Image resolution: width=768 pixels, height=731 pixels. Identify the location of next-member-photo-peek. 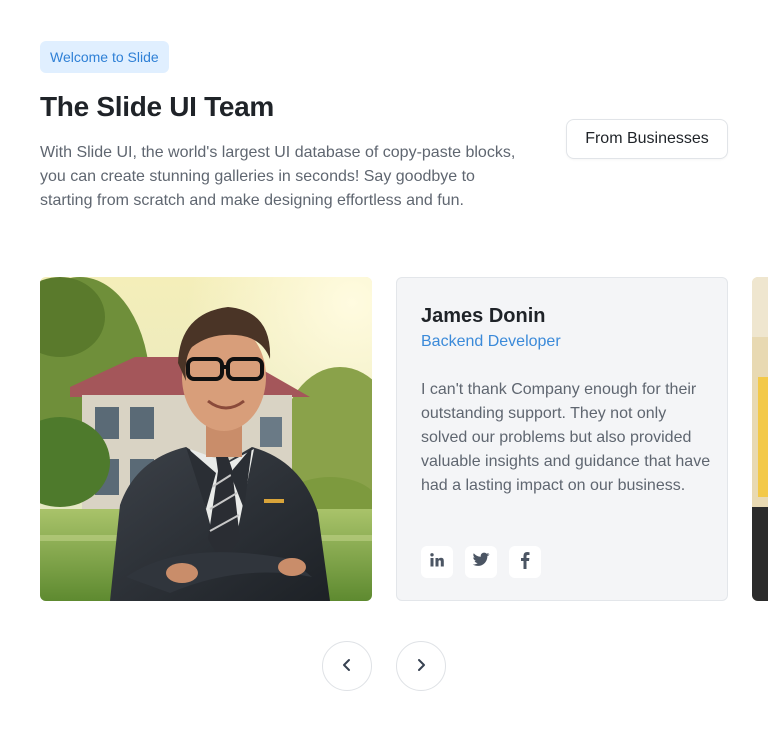
(760, 439).